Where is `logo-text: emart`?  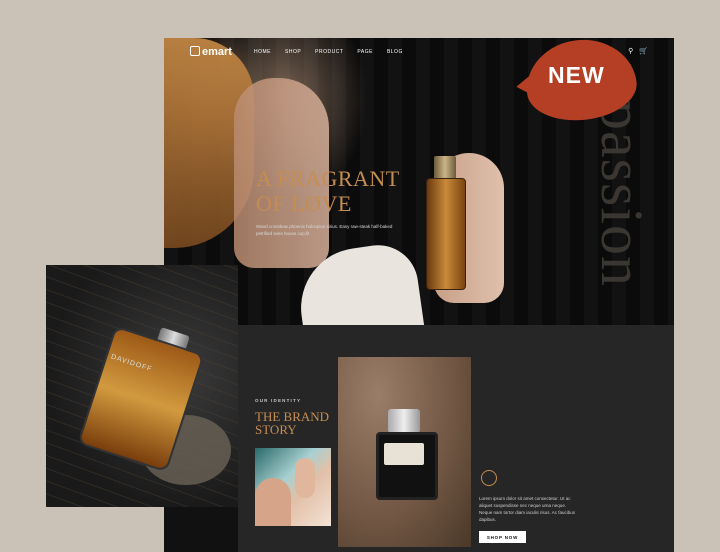 logo-text: emart is located at coordinates (217, 52).